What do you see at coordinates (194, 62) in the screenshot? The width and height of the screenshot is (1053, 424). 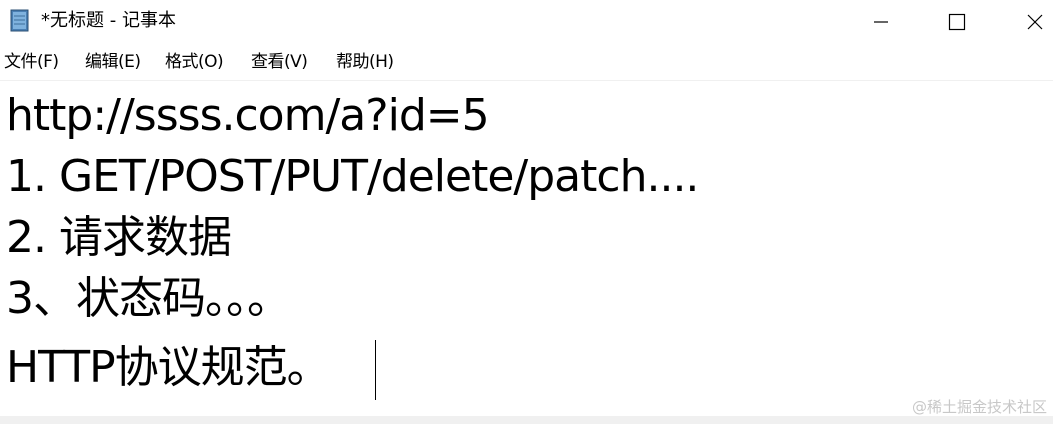 I see `menu-format: 格式(O)` at bounding box center [194, 62].